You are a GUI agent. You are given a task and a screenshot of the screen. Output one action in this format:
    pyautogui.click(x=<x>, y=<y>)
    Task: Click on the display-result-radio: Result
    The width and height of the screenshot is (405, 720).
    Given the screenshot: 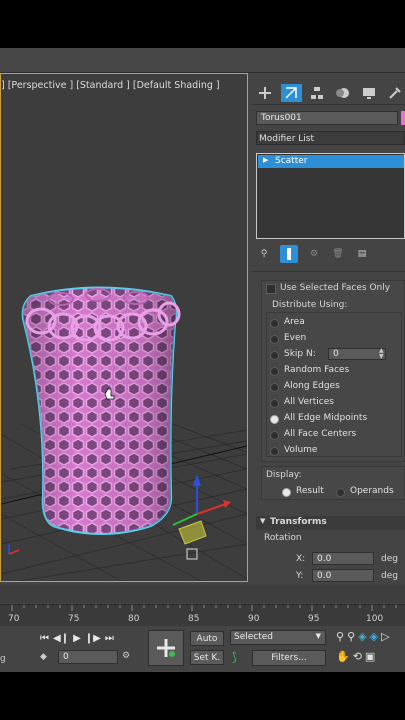 What is the action you would take?
    pyautogui.click(x=307, y=492)
    